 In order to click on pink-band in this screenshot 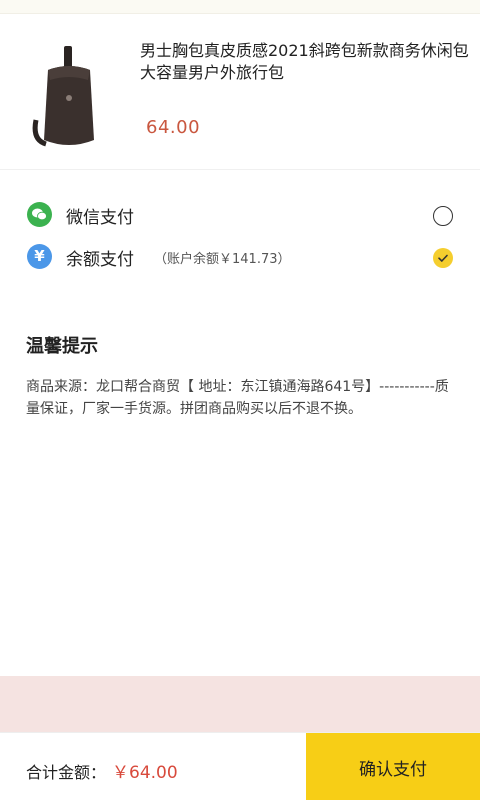, I will do `click(240, 704)`.